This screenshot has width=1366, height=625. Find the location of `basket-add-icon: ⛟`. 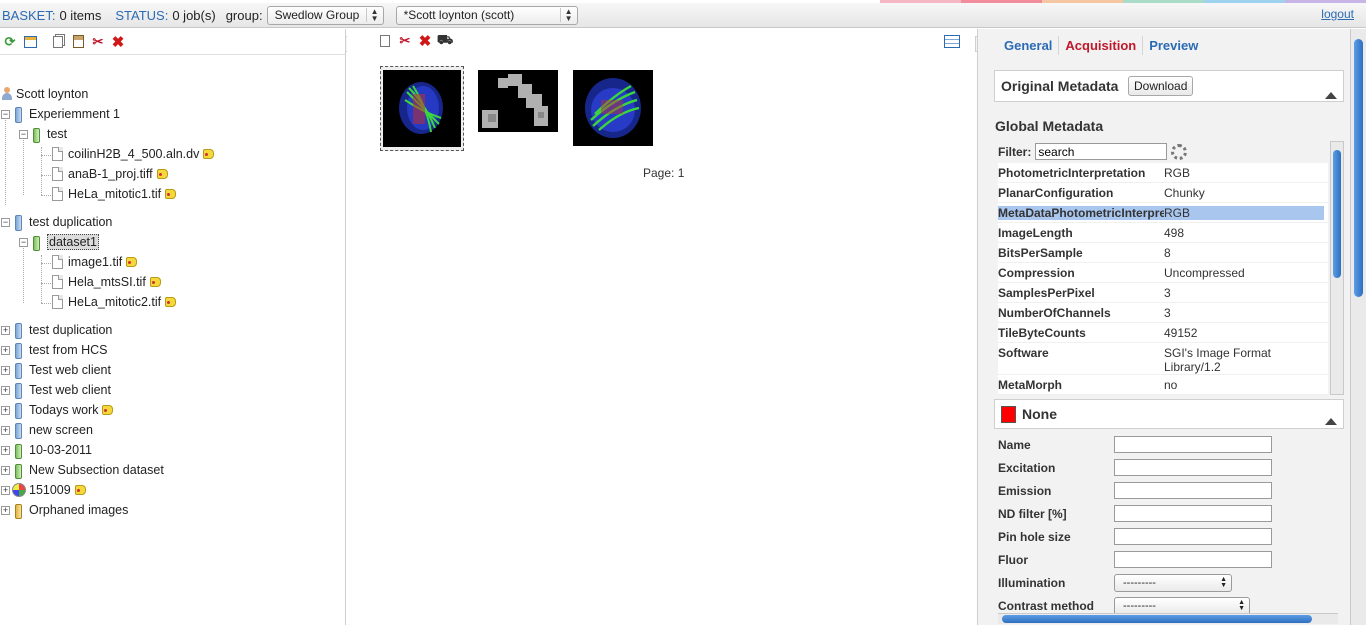

basket-add-icon: ⛟ is located at coordinates (445, 40).